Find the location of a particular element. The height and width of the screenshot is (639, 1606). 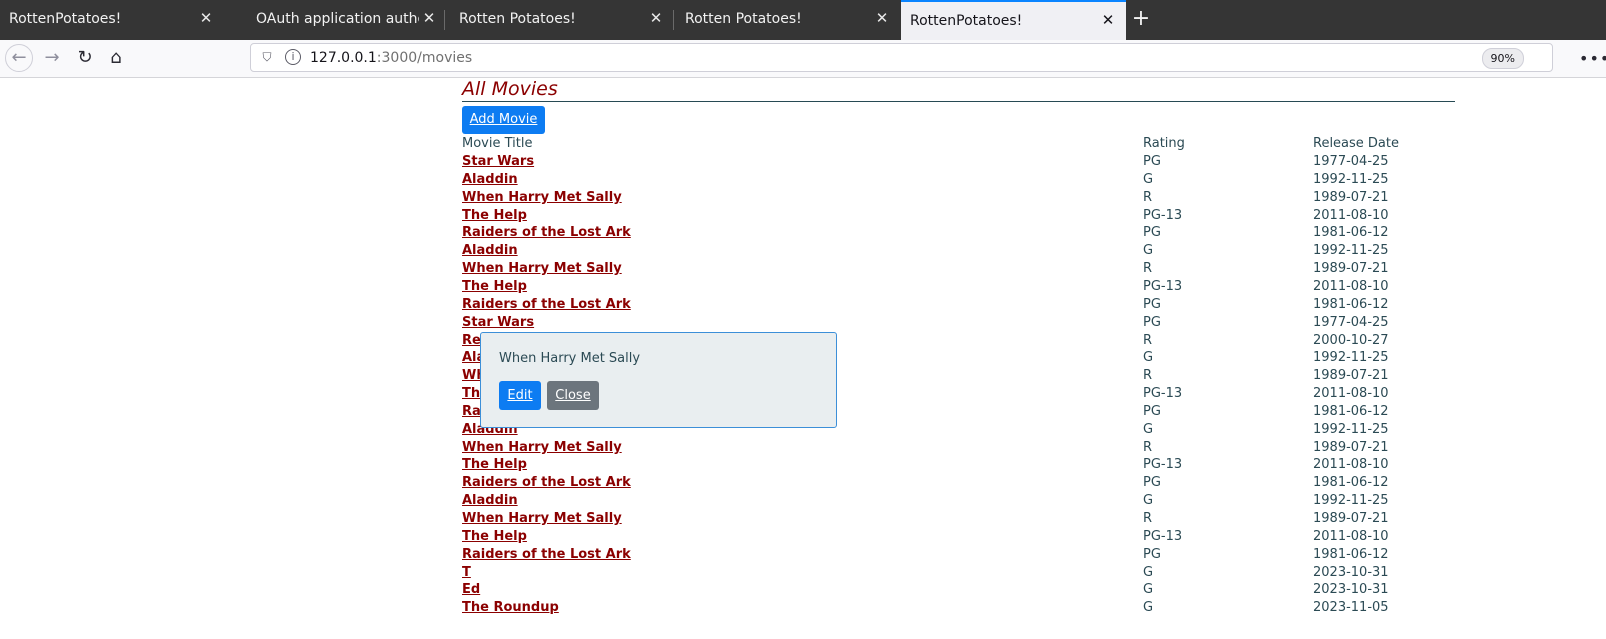

tab-3: Rotten Potatoes! ✕ is located at coordinates (562, 20).